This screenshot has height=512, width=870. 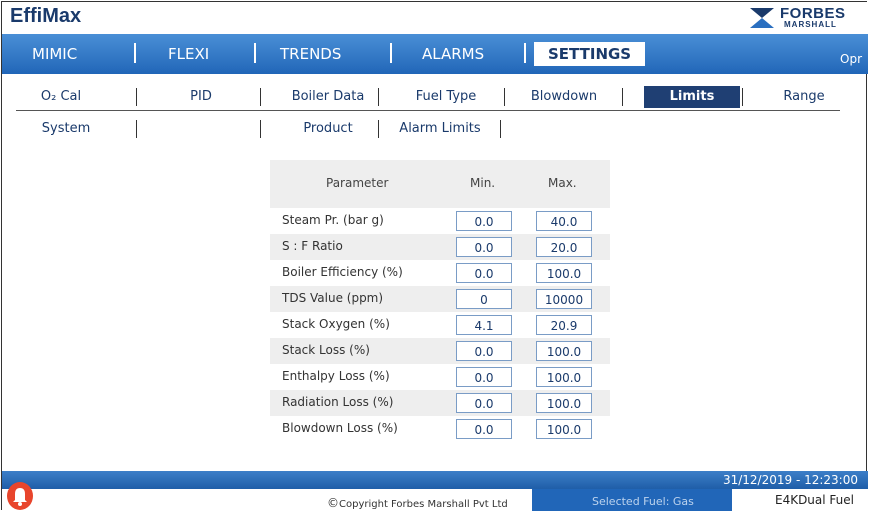 I want to click on subtab-system: System, so click(x=66, y=129).